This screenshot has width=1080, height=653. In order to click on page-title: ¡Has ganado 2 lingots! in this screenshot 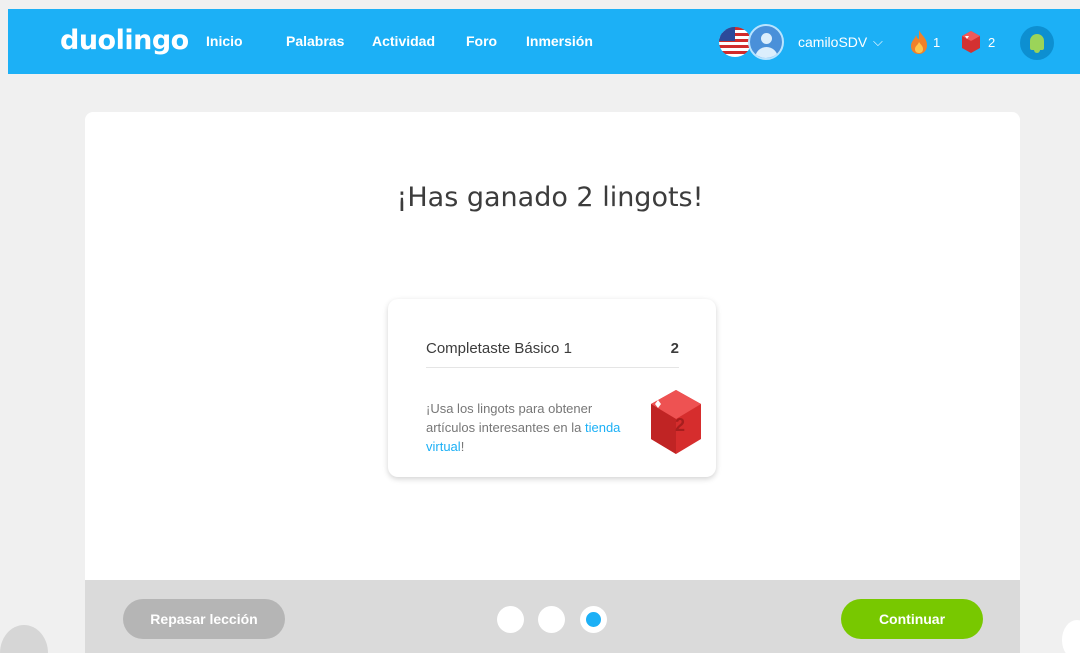, I will do `click(550, 197)`.